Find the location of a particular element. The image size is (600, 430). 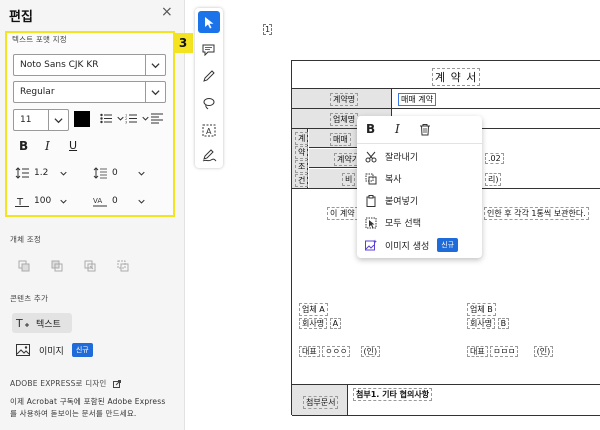

trash-icon is located at coordinates (425, 130).